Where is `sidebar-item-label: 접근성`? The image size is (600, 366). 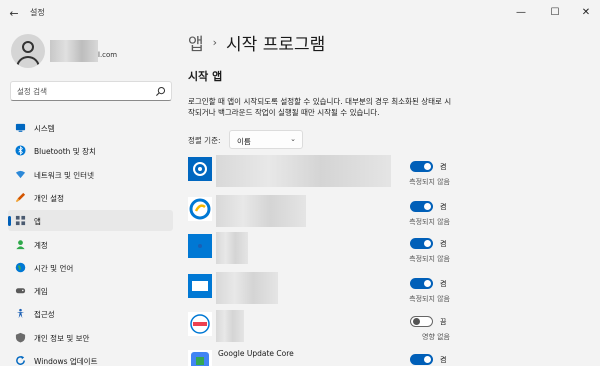 sidebar-item-label: 접근성 is located at coordinates (44, 315).